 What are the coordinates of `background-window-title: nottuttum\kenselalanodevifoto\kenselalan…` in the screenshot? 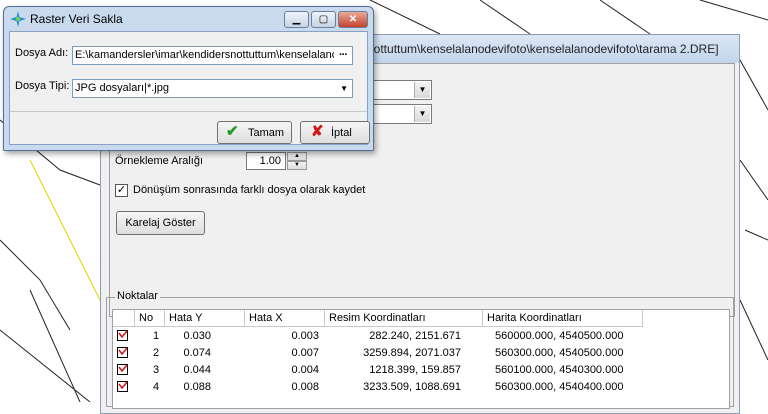 It's located at (543, 49).